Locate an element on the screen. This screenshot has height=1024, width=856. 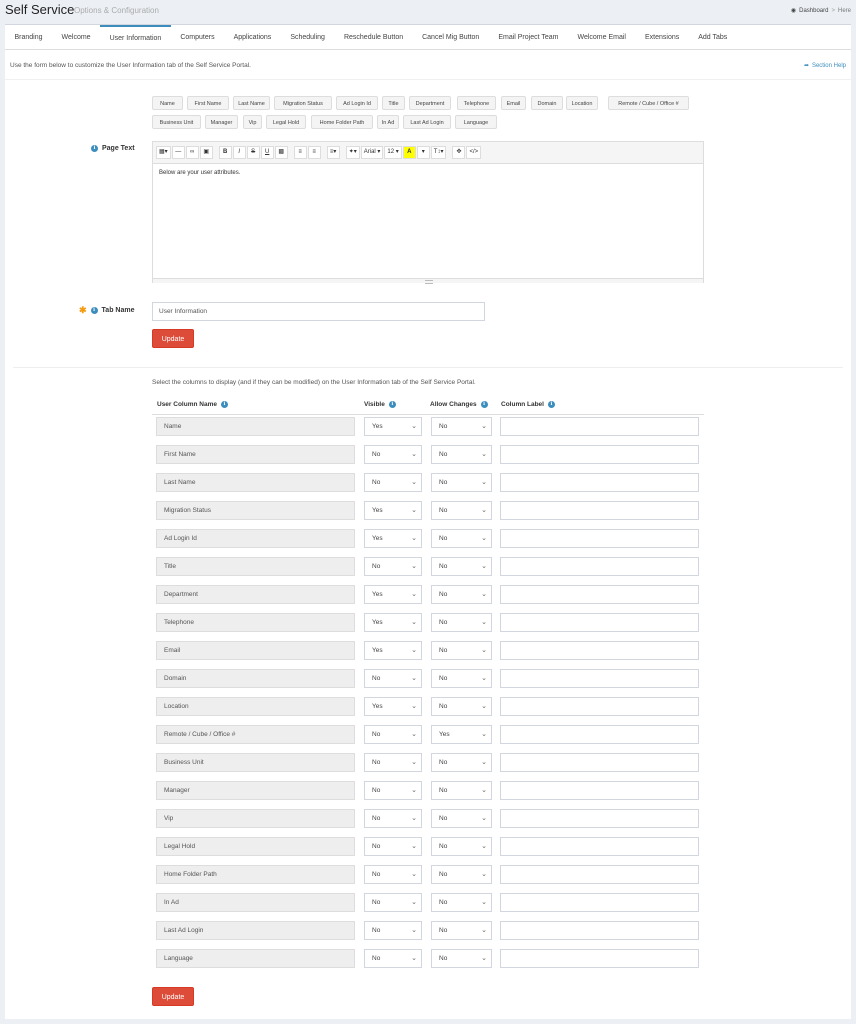
tab-extensions: Extensions is located at coordinates (661, 37).